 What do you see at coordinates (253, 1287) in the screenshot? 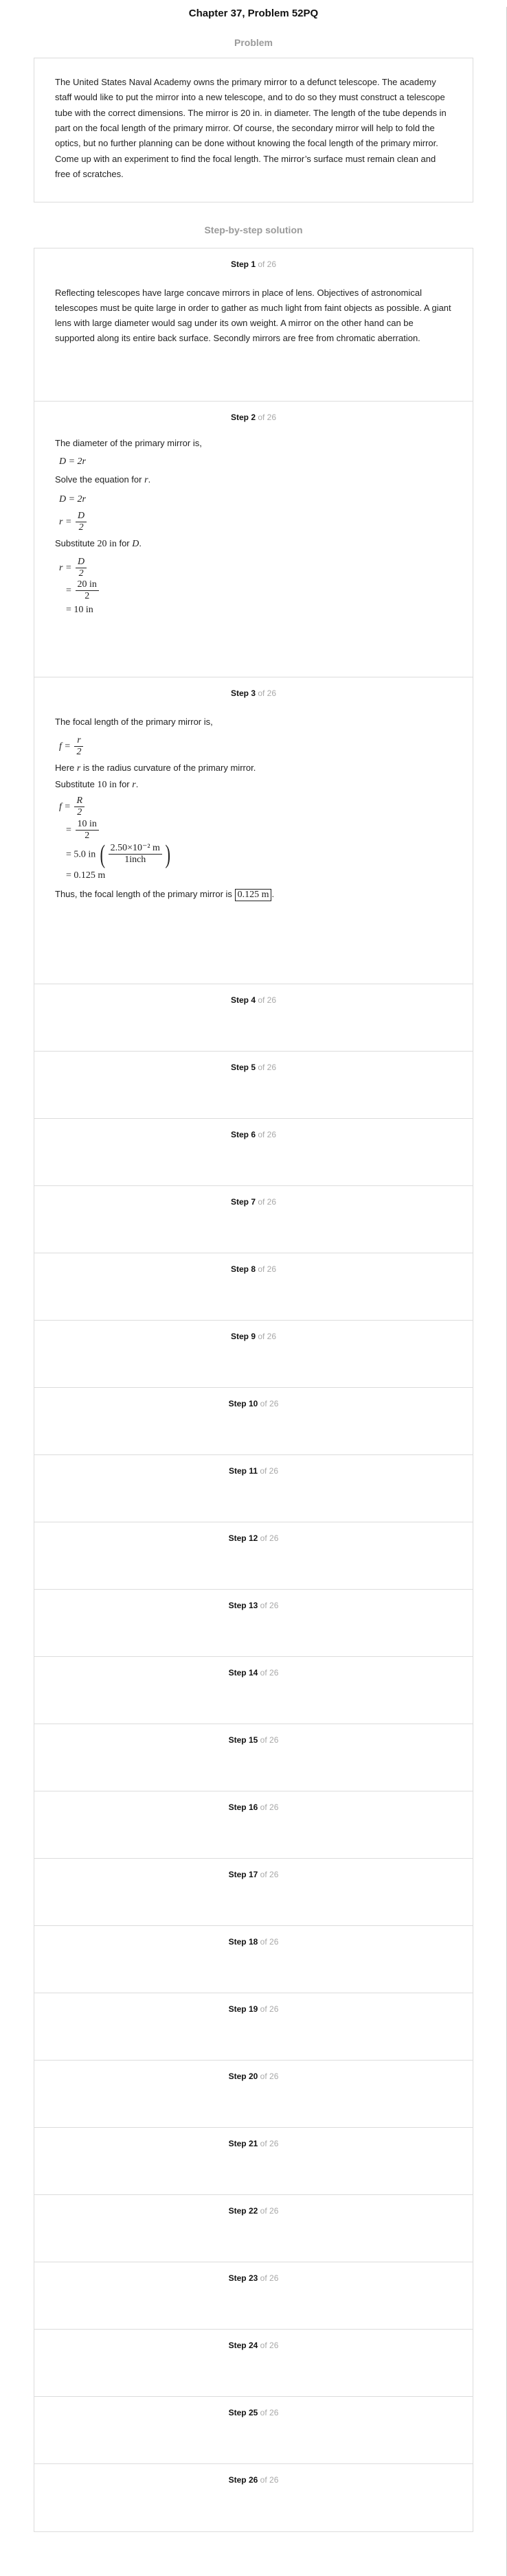
I see `step-8: Step 8 of 26` at bounding box center [253, 1287].